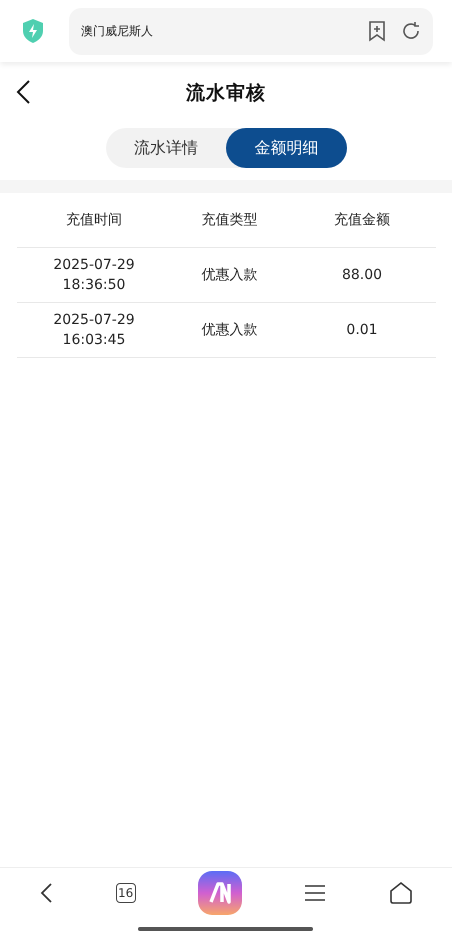 The width and height of the screenshot is (452, 936). Describe the element at coordinates (315, 893) in the screenshot. I see `menu-icon` at that location.